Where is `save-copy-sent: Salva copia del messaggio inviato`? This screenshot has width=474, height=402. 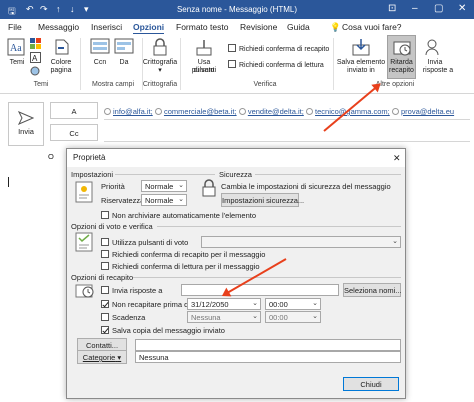 save-copy-sent: Salva copia del messaggio inviato is located at coordinates (163, 330).